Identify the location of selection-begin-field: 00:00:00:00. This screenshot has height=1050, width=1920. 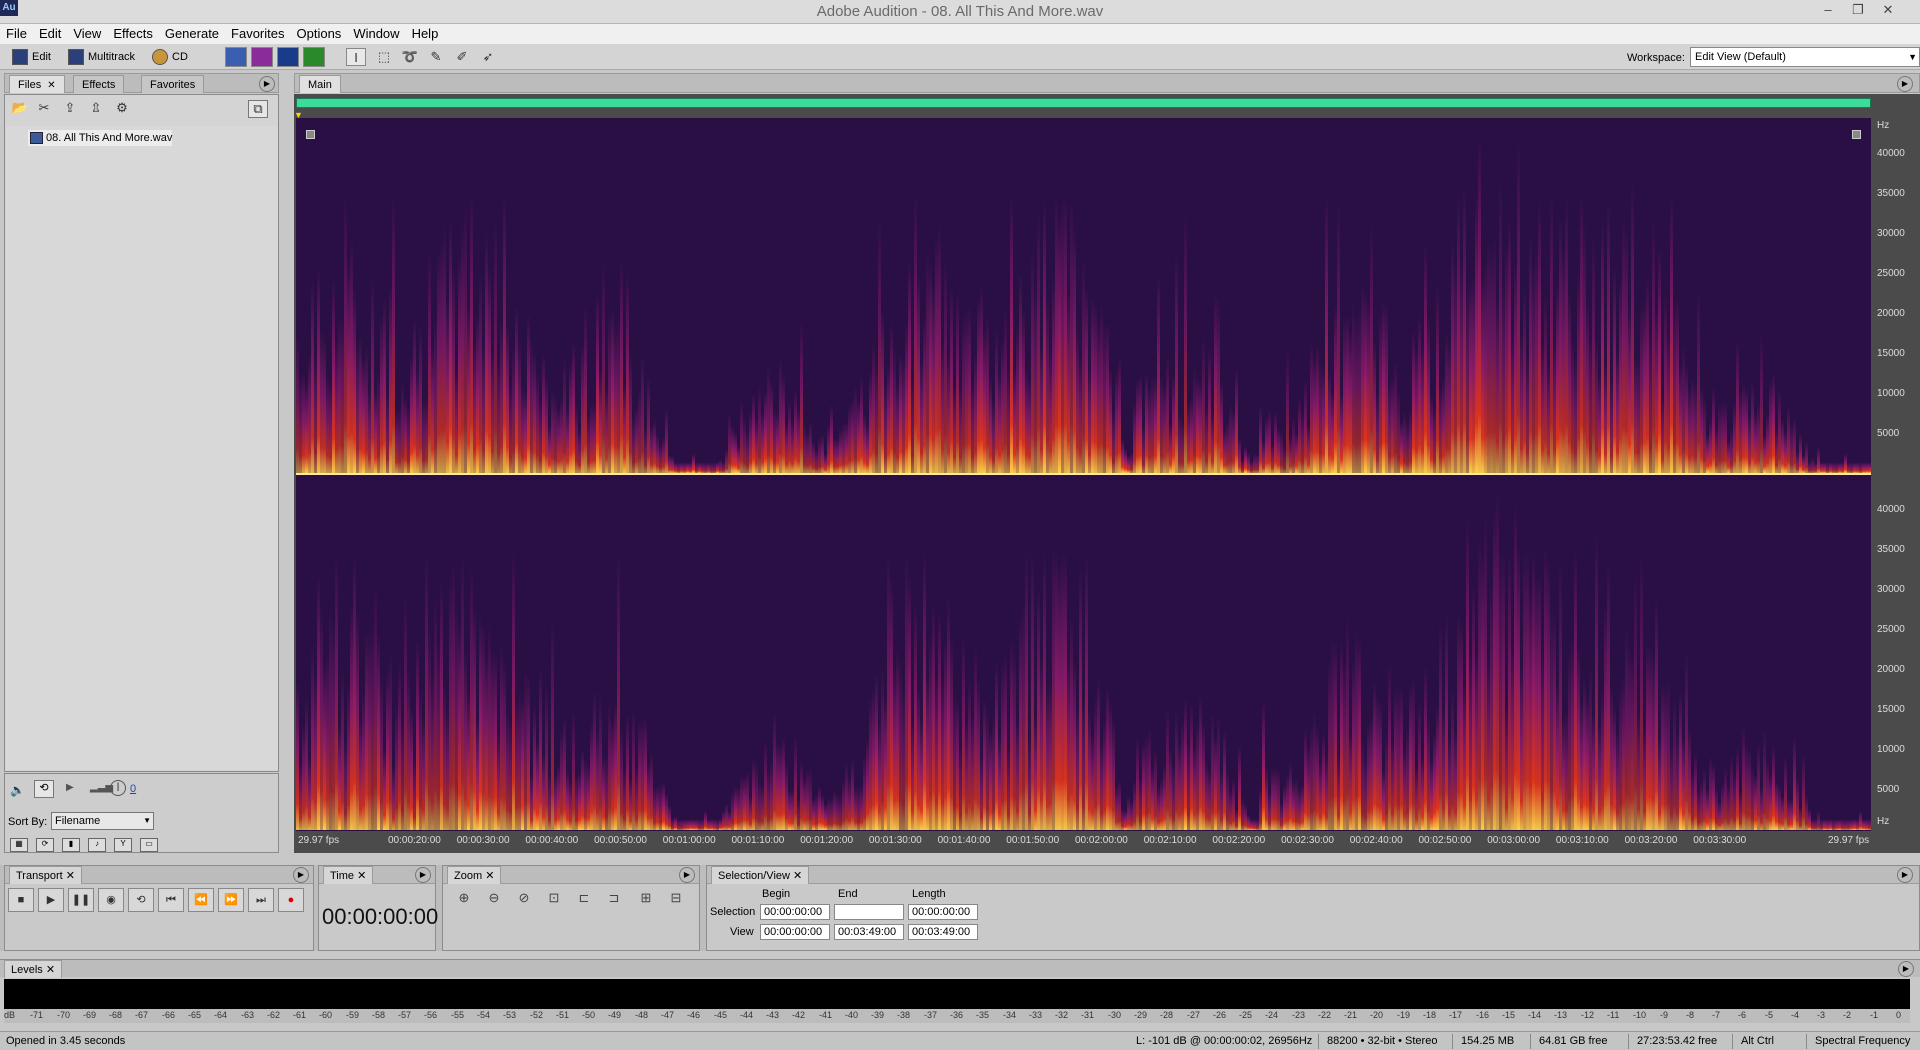
(795, 912).